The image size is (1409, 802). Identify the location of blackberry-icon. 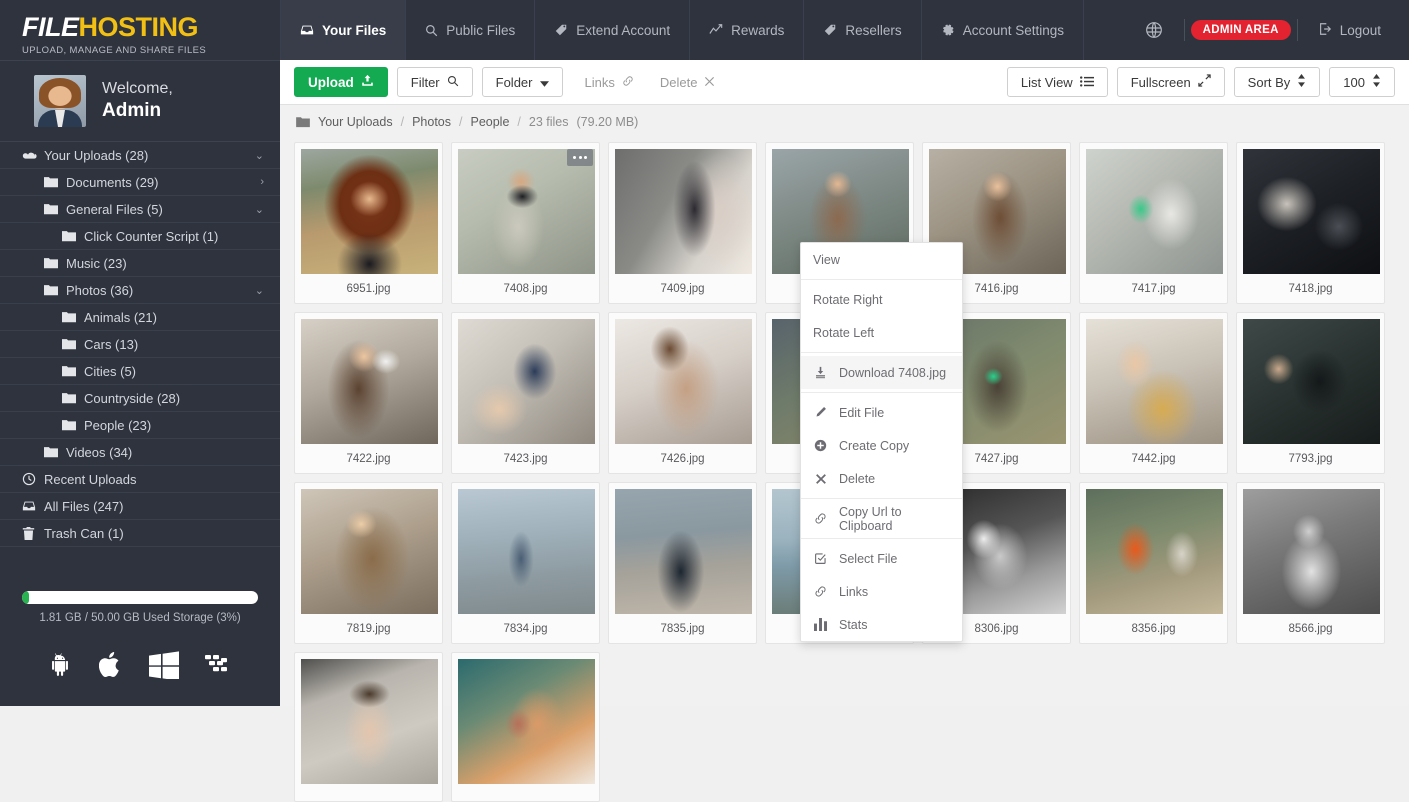
(219, 665).